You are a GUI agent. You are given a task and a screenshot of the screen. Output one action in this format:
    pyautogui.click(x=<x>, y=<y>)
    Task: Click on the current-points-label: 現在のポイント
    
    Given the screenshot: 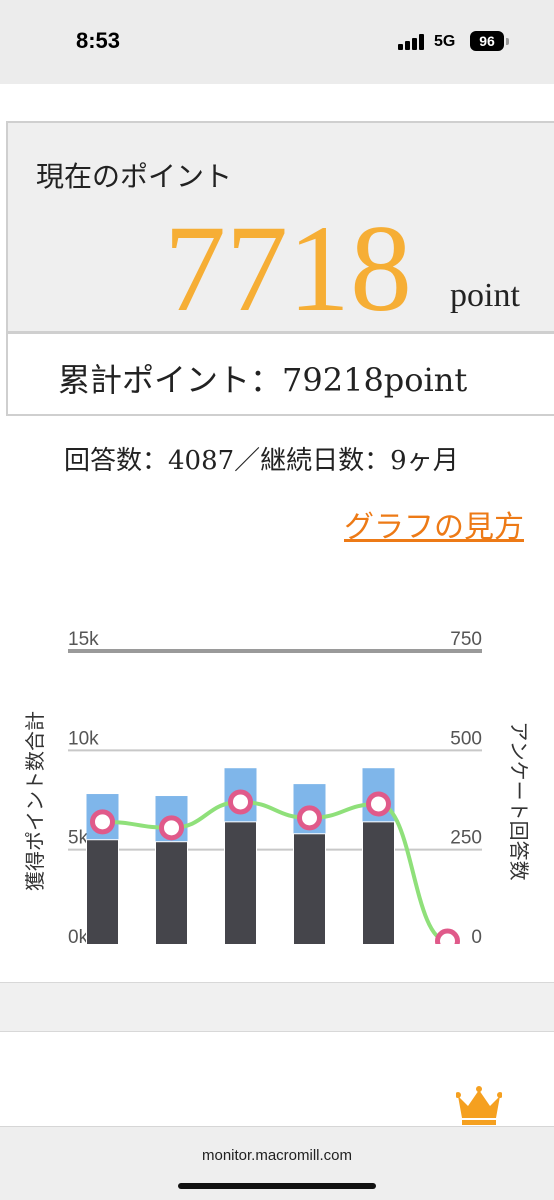 What is the action you would take?
    pyautogui.click(x=134, y=176)
    